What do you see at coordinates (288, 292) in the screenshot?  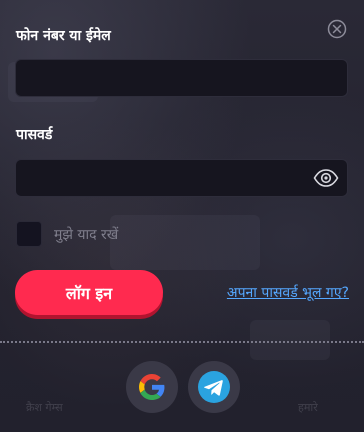 I see `forgot-password-link: अपना पासवर्ड भूल गए?` at bounding box center [288, 292].